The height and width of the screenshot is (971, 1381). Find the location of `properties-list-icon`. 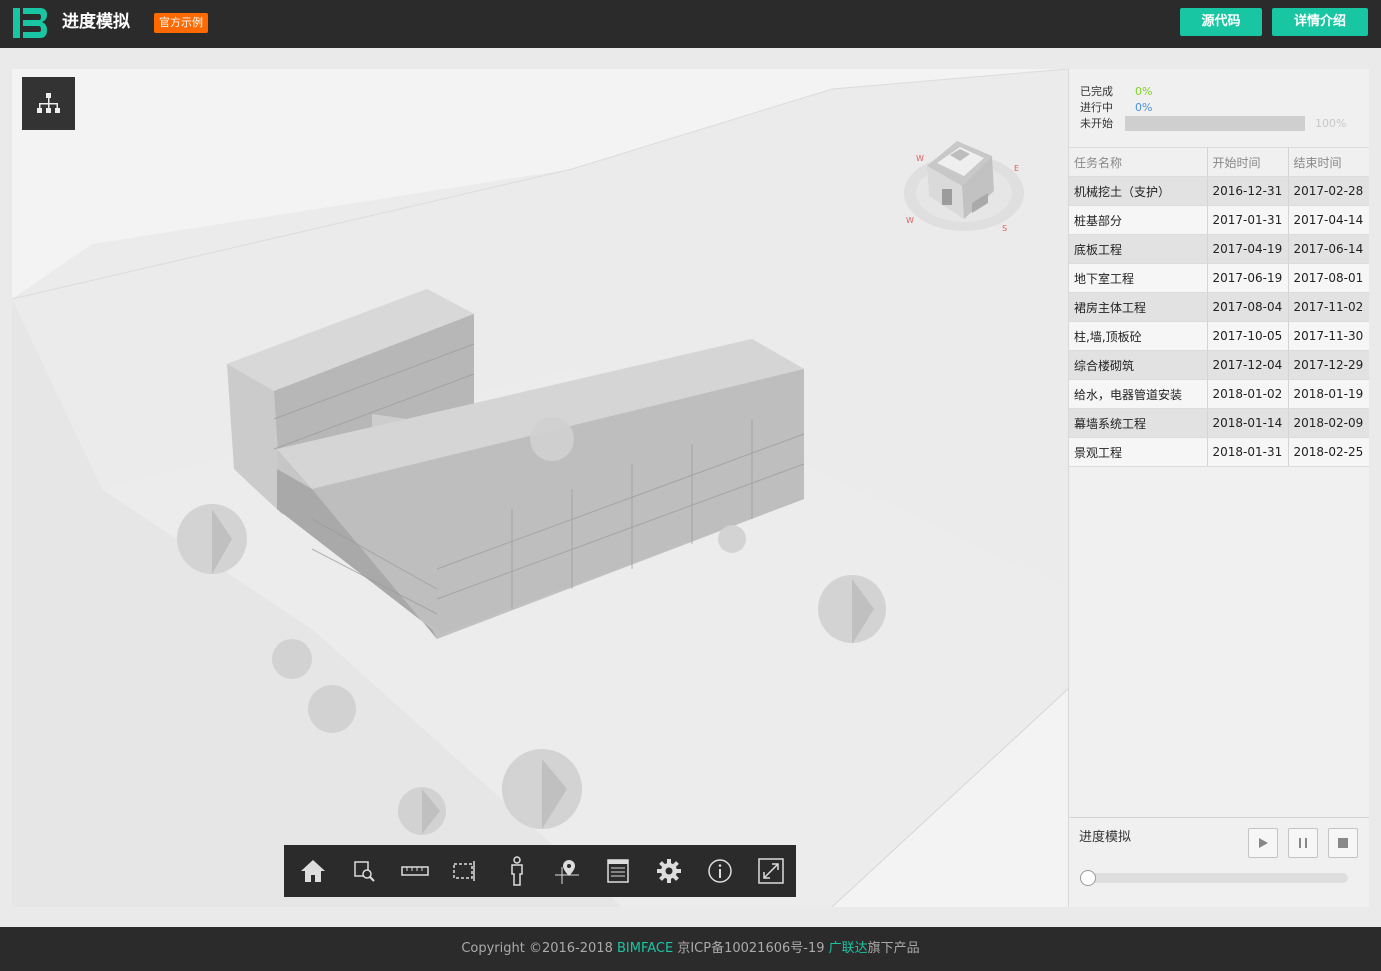

properties-list-icon is located at coordinates (618, 871).